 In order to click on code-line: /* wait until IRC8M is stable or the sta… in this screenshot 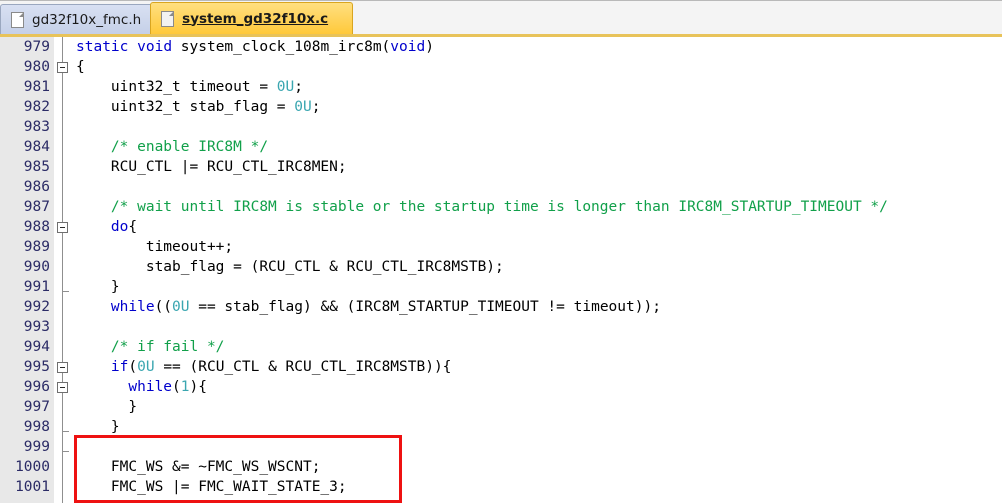, I will do `click(539, 207)`.